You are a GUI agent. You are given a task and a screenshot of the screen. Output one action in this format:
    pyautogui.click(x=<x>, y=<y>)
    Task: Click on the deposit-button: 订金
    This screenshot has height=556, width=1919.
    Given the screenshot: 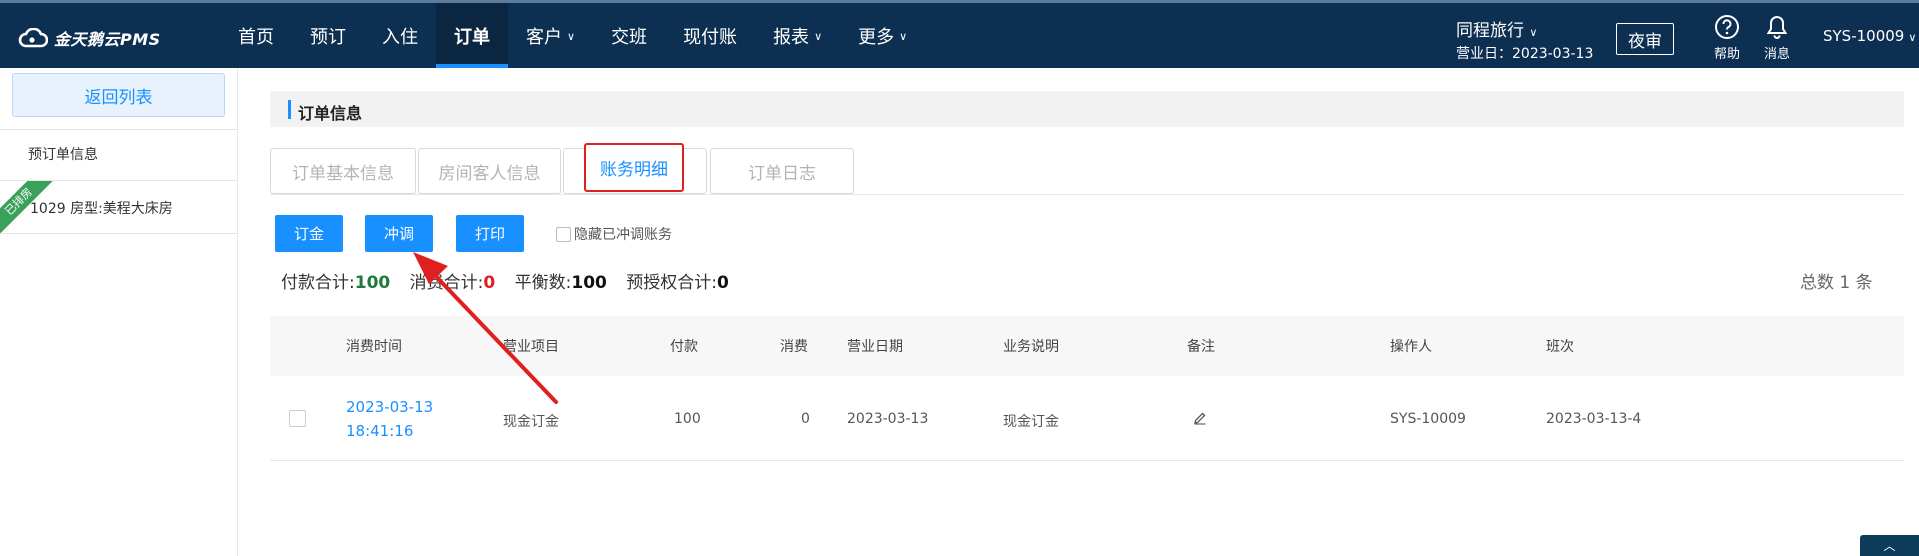 What is the action you would take?
    pyautogui.click(x=309, y=233)
    